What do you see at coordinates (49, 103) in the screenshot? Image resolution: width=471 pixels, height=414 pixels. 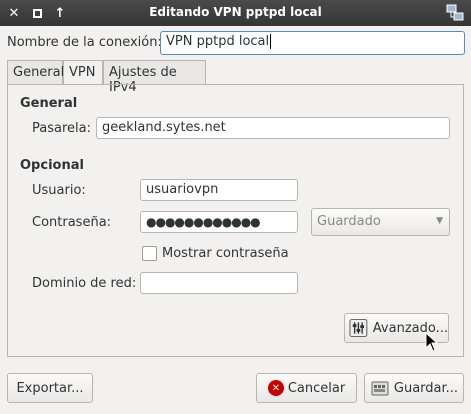 I see `general-heading: General` at bounding box center [49, 103].